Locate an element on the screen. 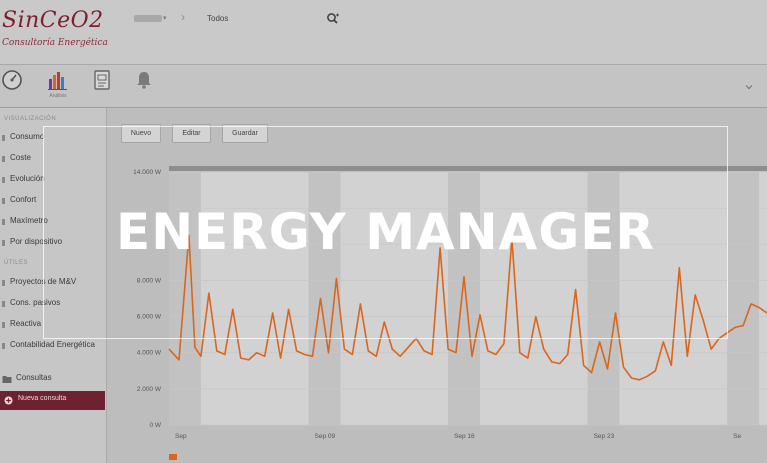 Image resolution: width=767 pixels, height=463 pixels. toolbar-alerts is located at coordinates (144, 87).